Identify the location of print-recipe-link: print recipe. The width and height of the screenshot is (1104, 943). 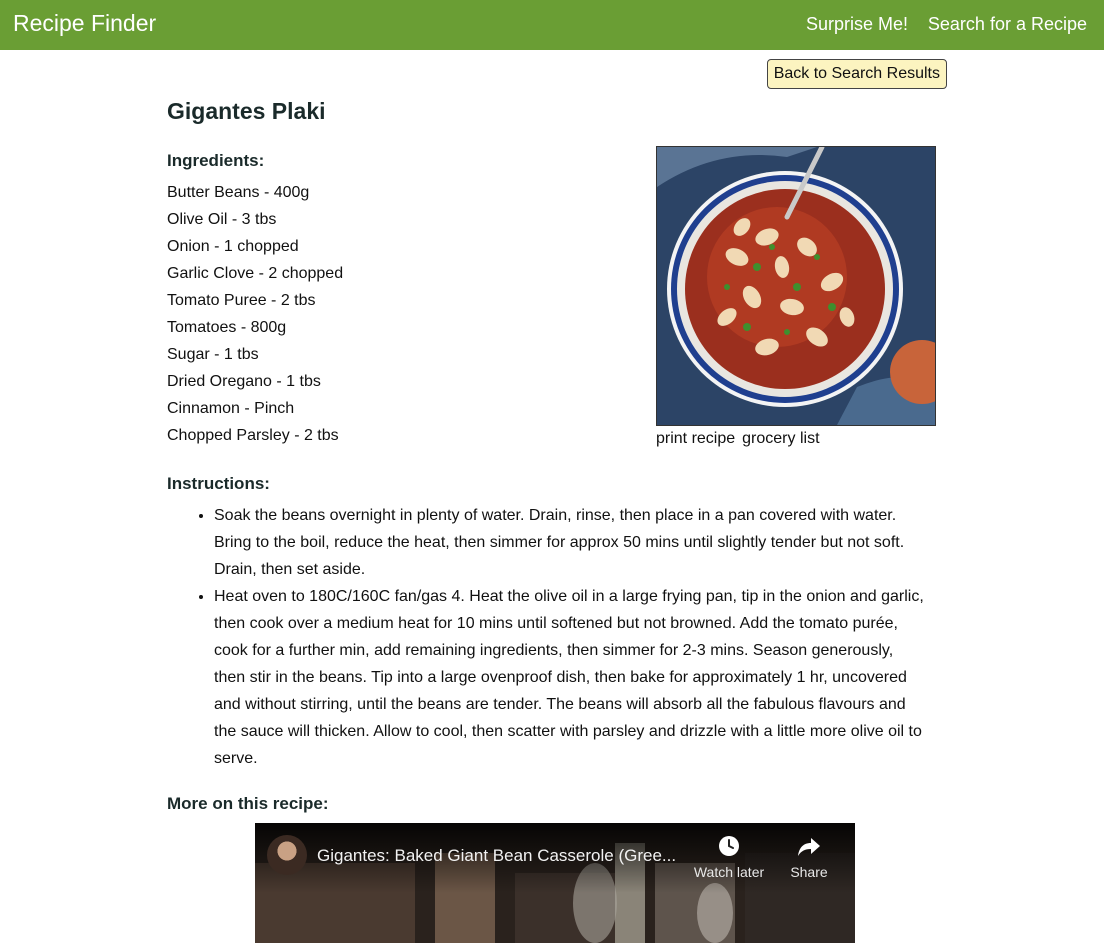
(695, 438).